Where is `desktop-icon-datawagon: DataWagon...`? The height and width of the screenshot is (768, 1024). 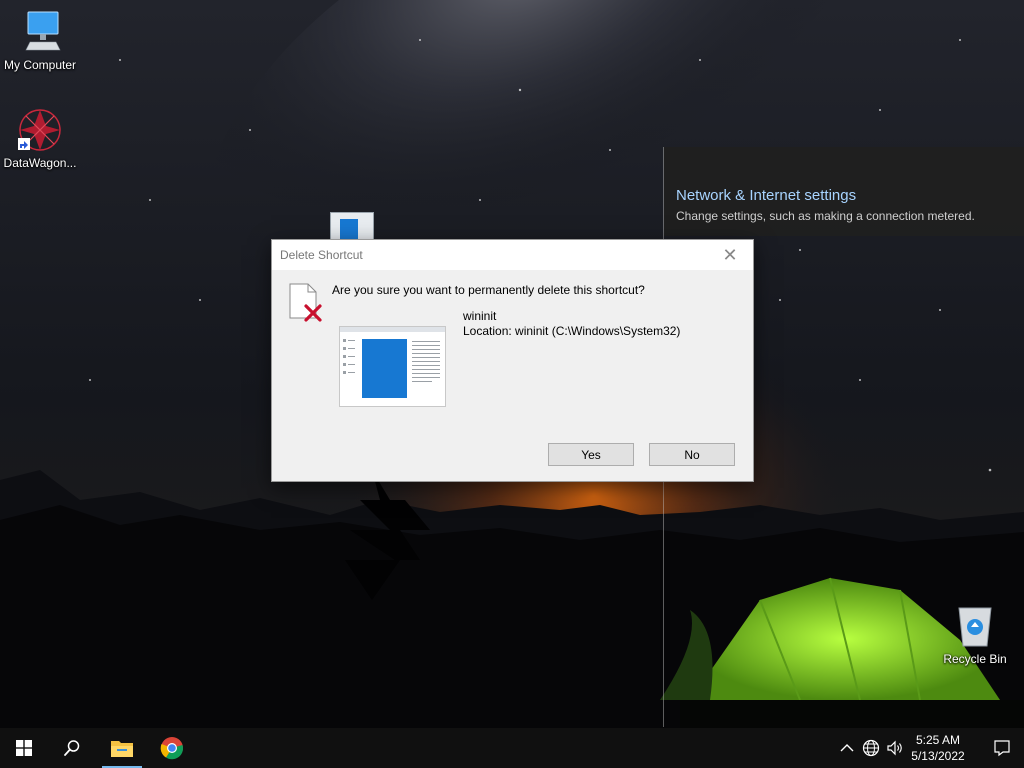 desktop-icon-datawagon: DataWagon... is located at coordinates (40, 138).